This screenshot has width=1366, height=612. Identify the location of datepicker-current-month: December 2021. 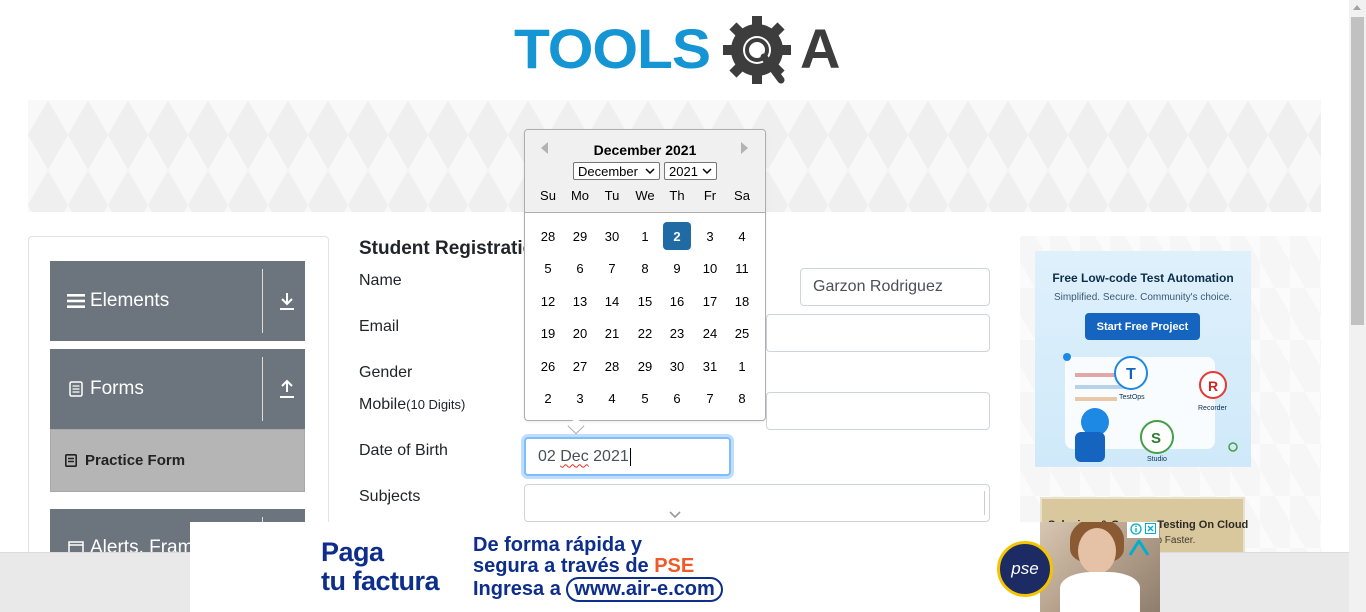
(645, 150).